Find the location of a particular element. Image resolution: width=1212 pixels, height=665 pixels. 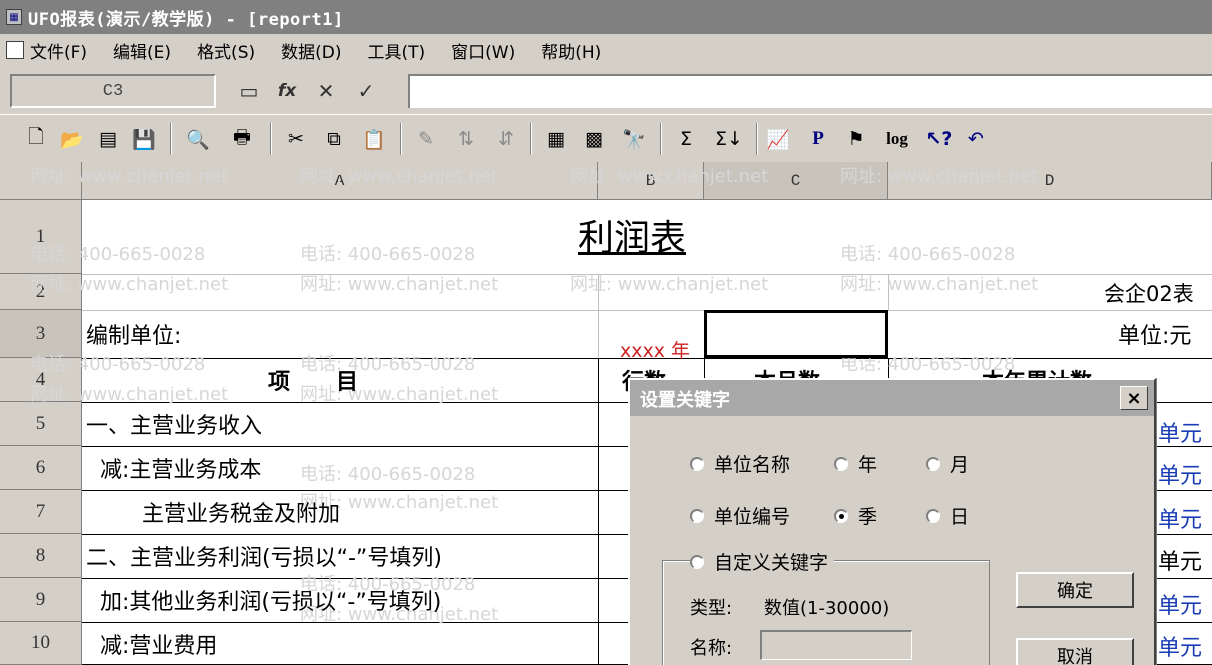

grid-icon: ▩ is located at coordinates (594, 139).